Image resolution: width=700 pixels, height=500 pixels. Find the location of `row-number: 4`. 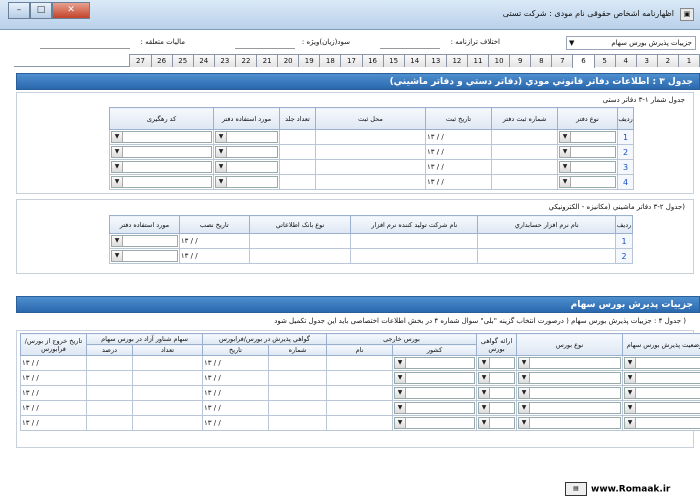

row-number: 4 is located at coordinates (625, 182).